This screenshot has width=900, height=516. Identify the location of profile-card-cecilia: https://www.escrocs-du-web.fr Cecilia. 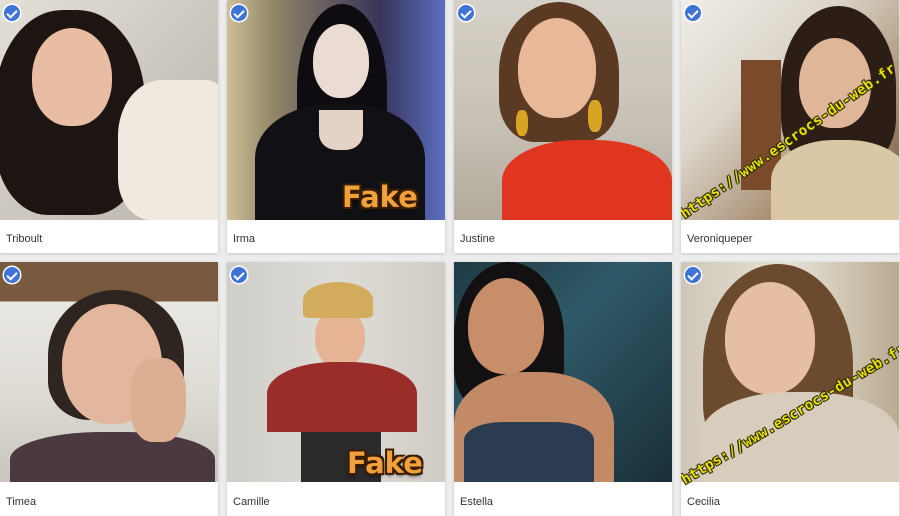
(790, 389).